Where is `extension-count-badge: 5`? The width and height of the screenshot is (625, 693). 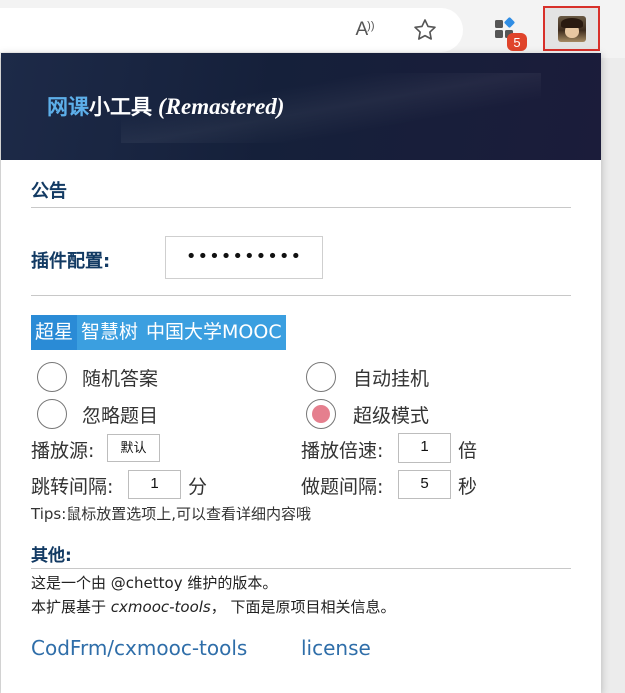 extension-count-badge: 5 is located at coordinates (517, 42).